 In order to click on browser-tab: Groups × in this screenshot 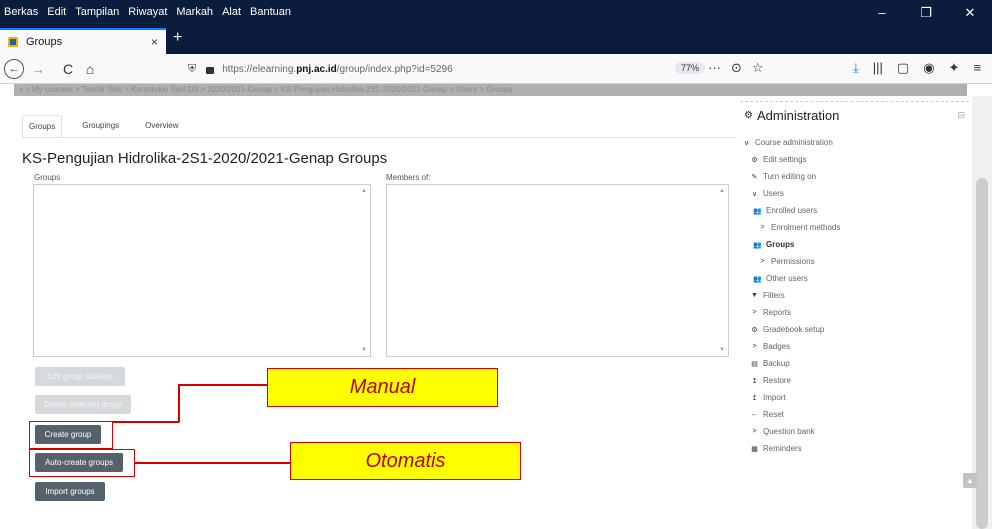, I will do `click(83, 41)`.